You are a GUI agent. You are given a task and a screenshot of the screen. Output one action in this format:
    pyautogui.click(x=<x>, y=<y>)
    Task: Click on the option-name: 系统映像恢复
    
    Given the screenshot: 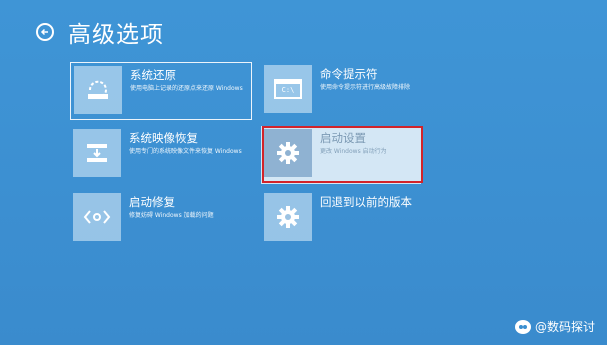 What is the action you would take?
    pyautogui.click(x=163, y=138)
    